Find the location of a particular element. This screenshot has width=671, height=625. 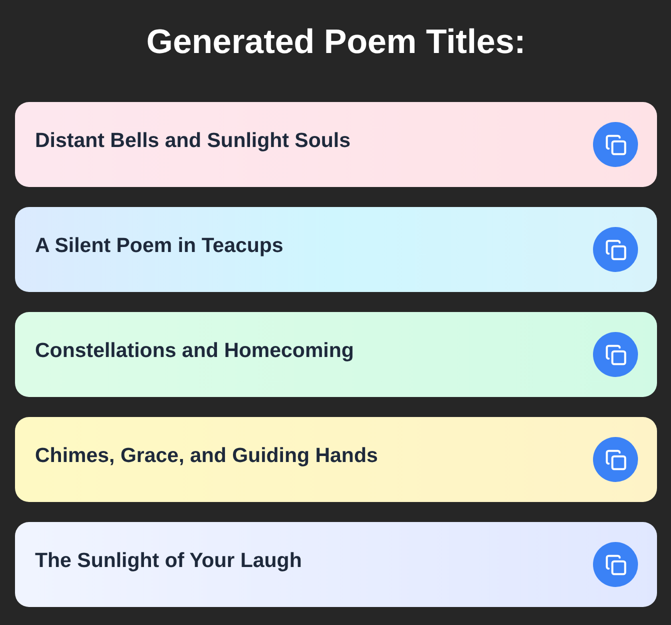

poem-title: Constellations and Homecoming is located at coordinates (194, 350).